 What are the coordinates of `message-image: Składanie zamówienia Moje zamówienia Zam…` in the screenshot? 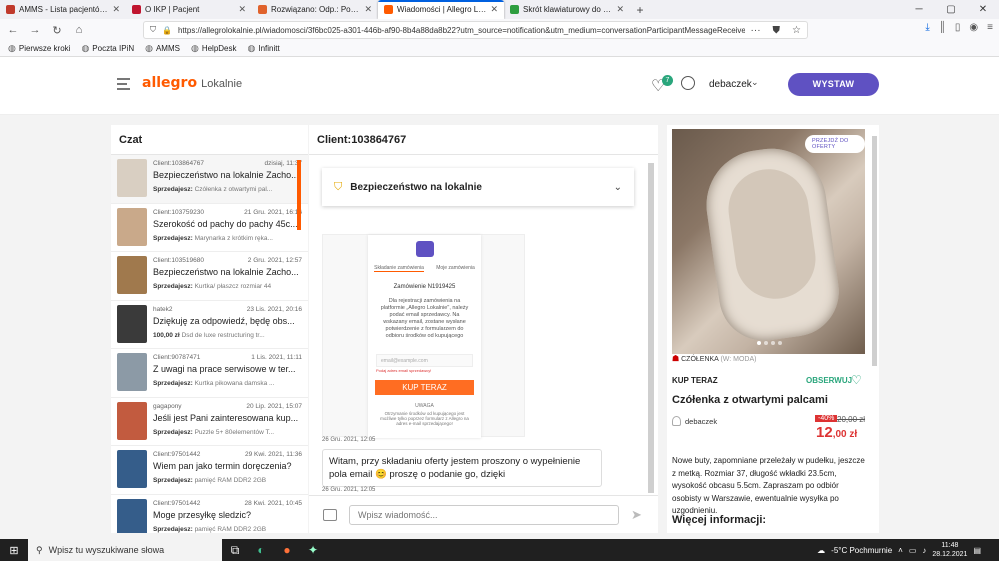 It's located at (423, 336).